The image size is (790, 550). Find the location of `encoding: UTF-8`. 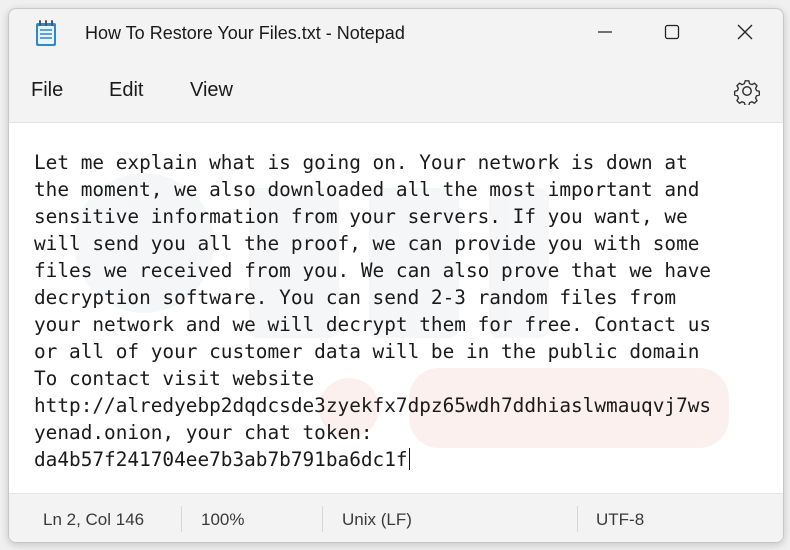

encoding: UTF-8 is located at coordinates (620, 520).